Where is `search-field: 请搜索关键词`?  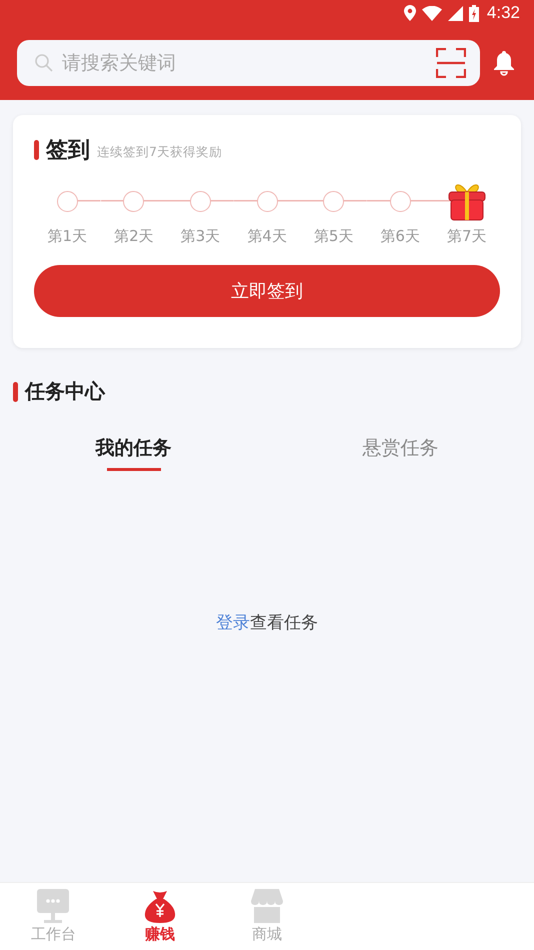
search-field: 请搜索关键词 is located at coordinates (248, 63).